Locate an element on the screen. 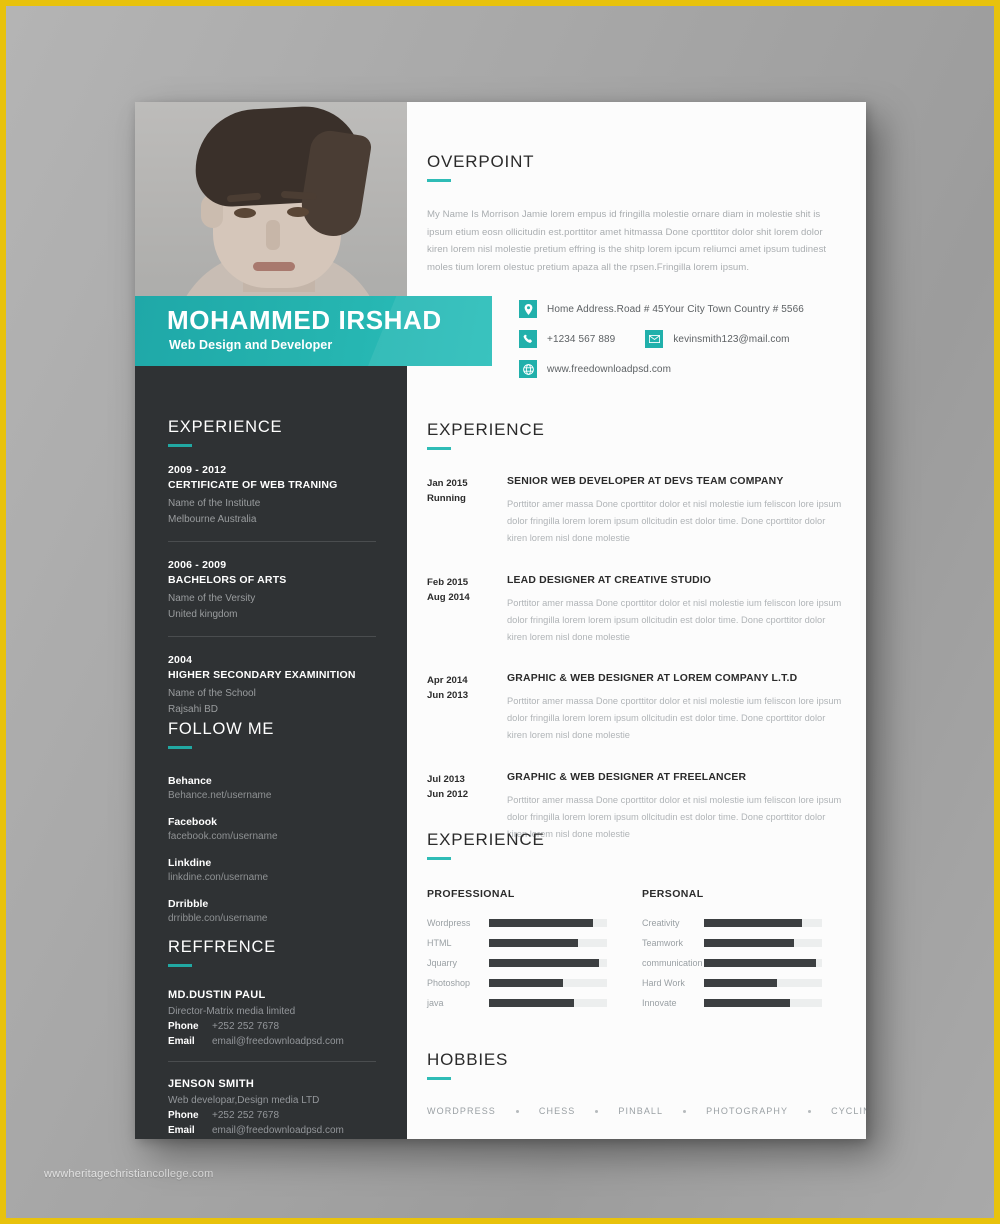 The height and width of the screenshot is (1224, 1000). social-url: drribble.con/username is located at coordinates (218, 918).